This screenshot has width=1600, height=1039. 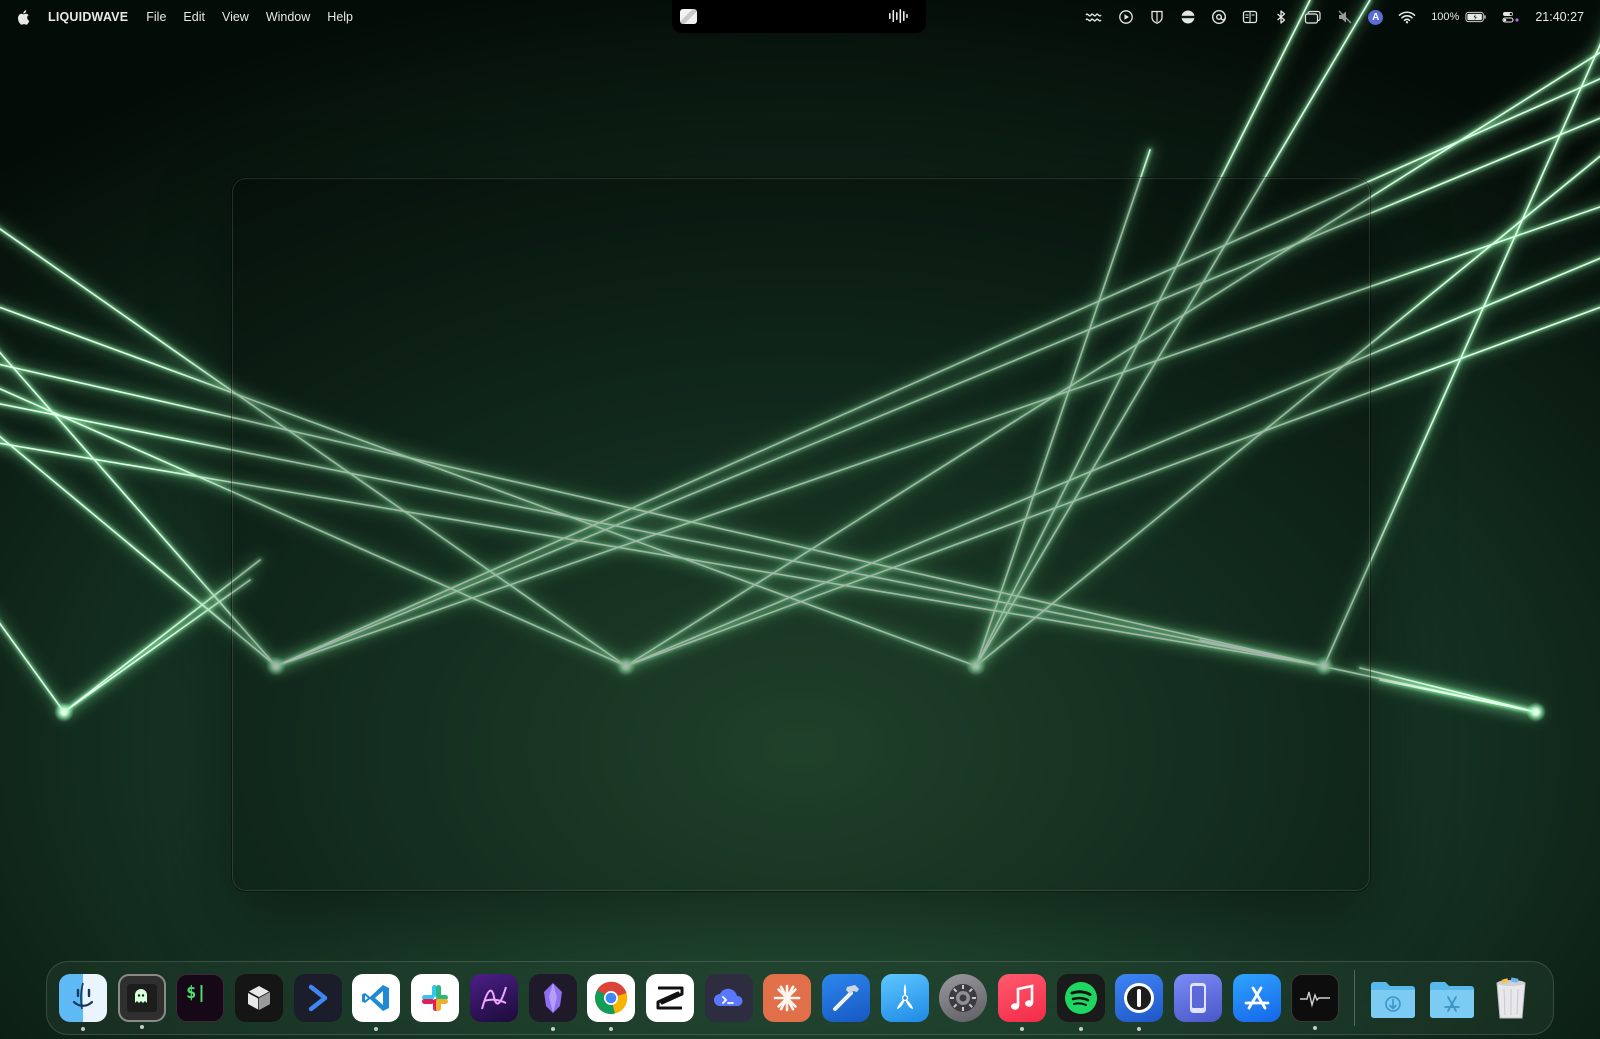 I want to click on menu-file: File, so click(x=156, y=17).